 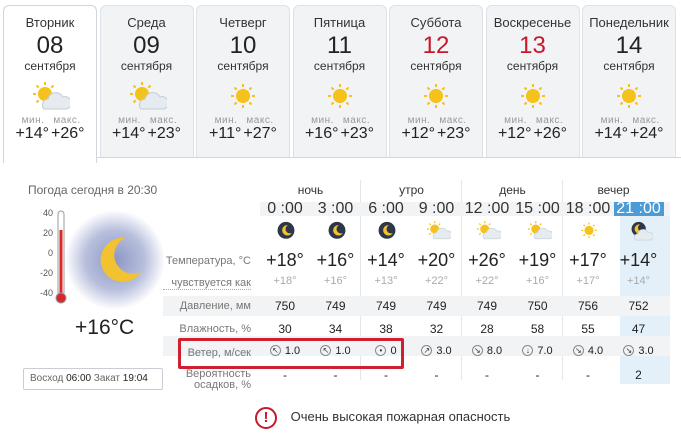 What do you see at coordinates (512, 190) in the screenshot?
I see `period-label: день` at bounding box center [512, 190].